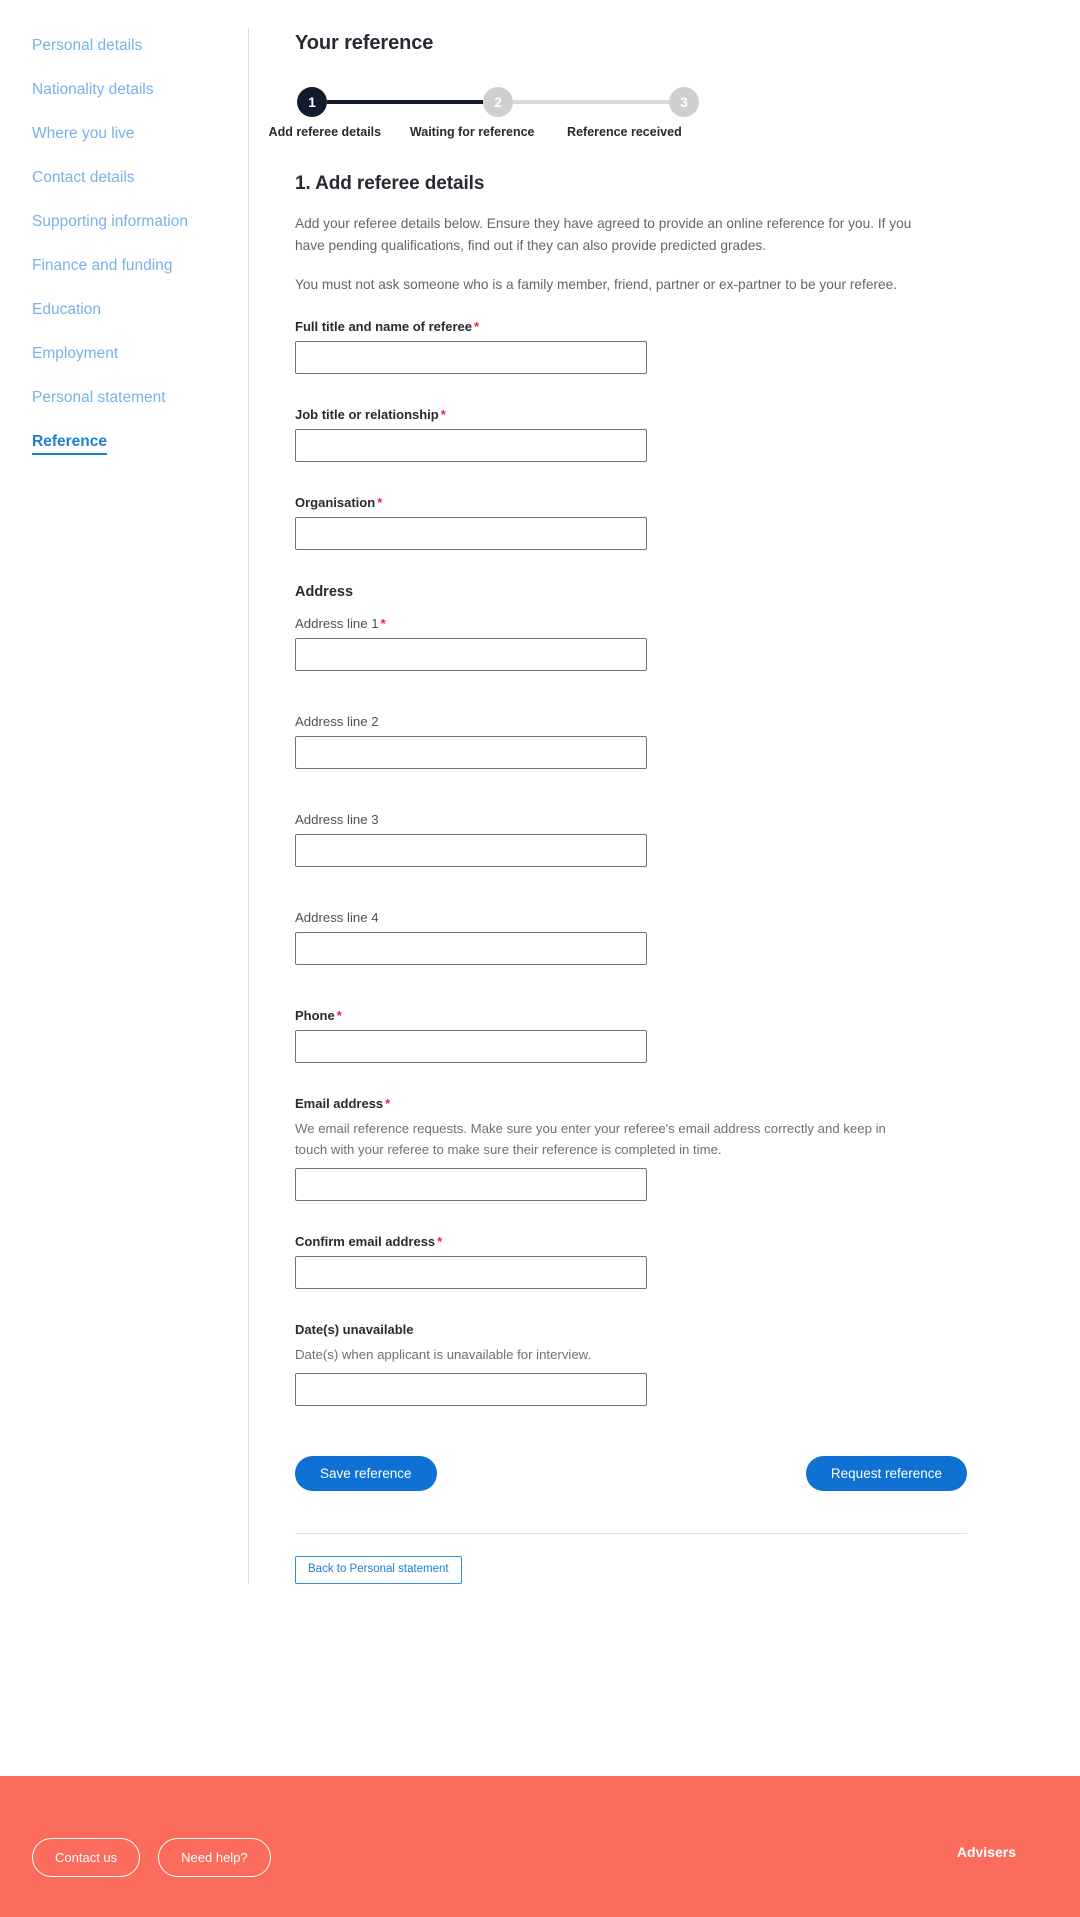  What do you see at coordinates (631, 414) in the screenshot?
I see `label-job-title-or-relationship: Job title or relationship *` at bounding box center [631, 414].